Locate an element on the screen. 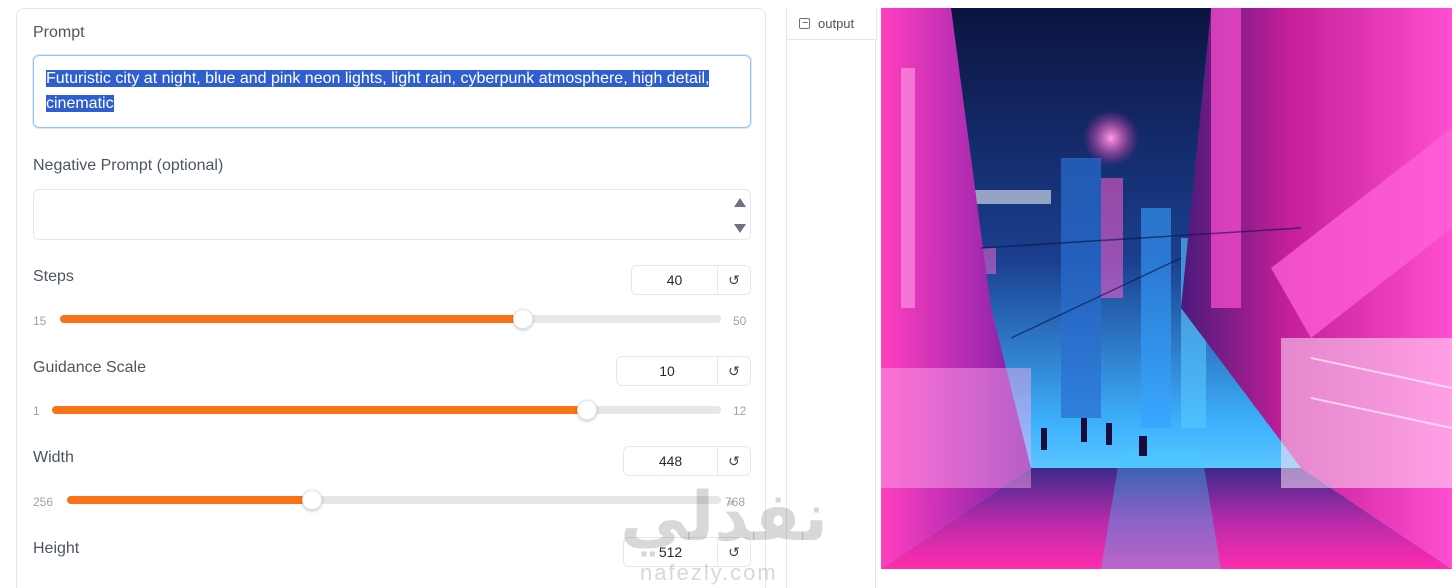 The width and height of the screenshot is (1452, 588). guidance-scale-label: Guidance Scale is located at coordinates (89, 367).